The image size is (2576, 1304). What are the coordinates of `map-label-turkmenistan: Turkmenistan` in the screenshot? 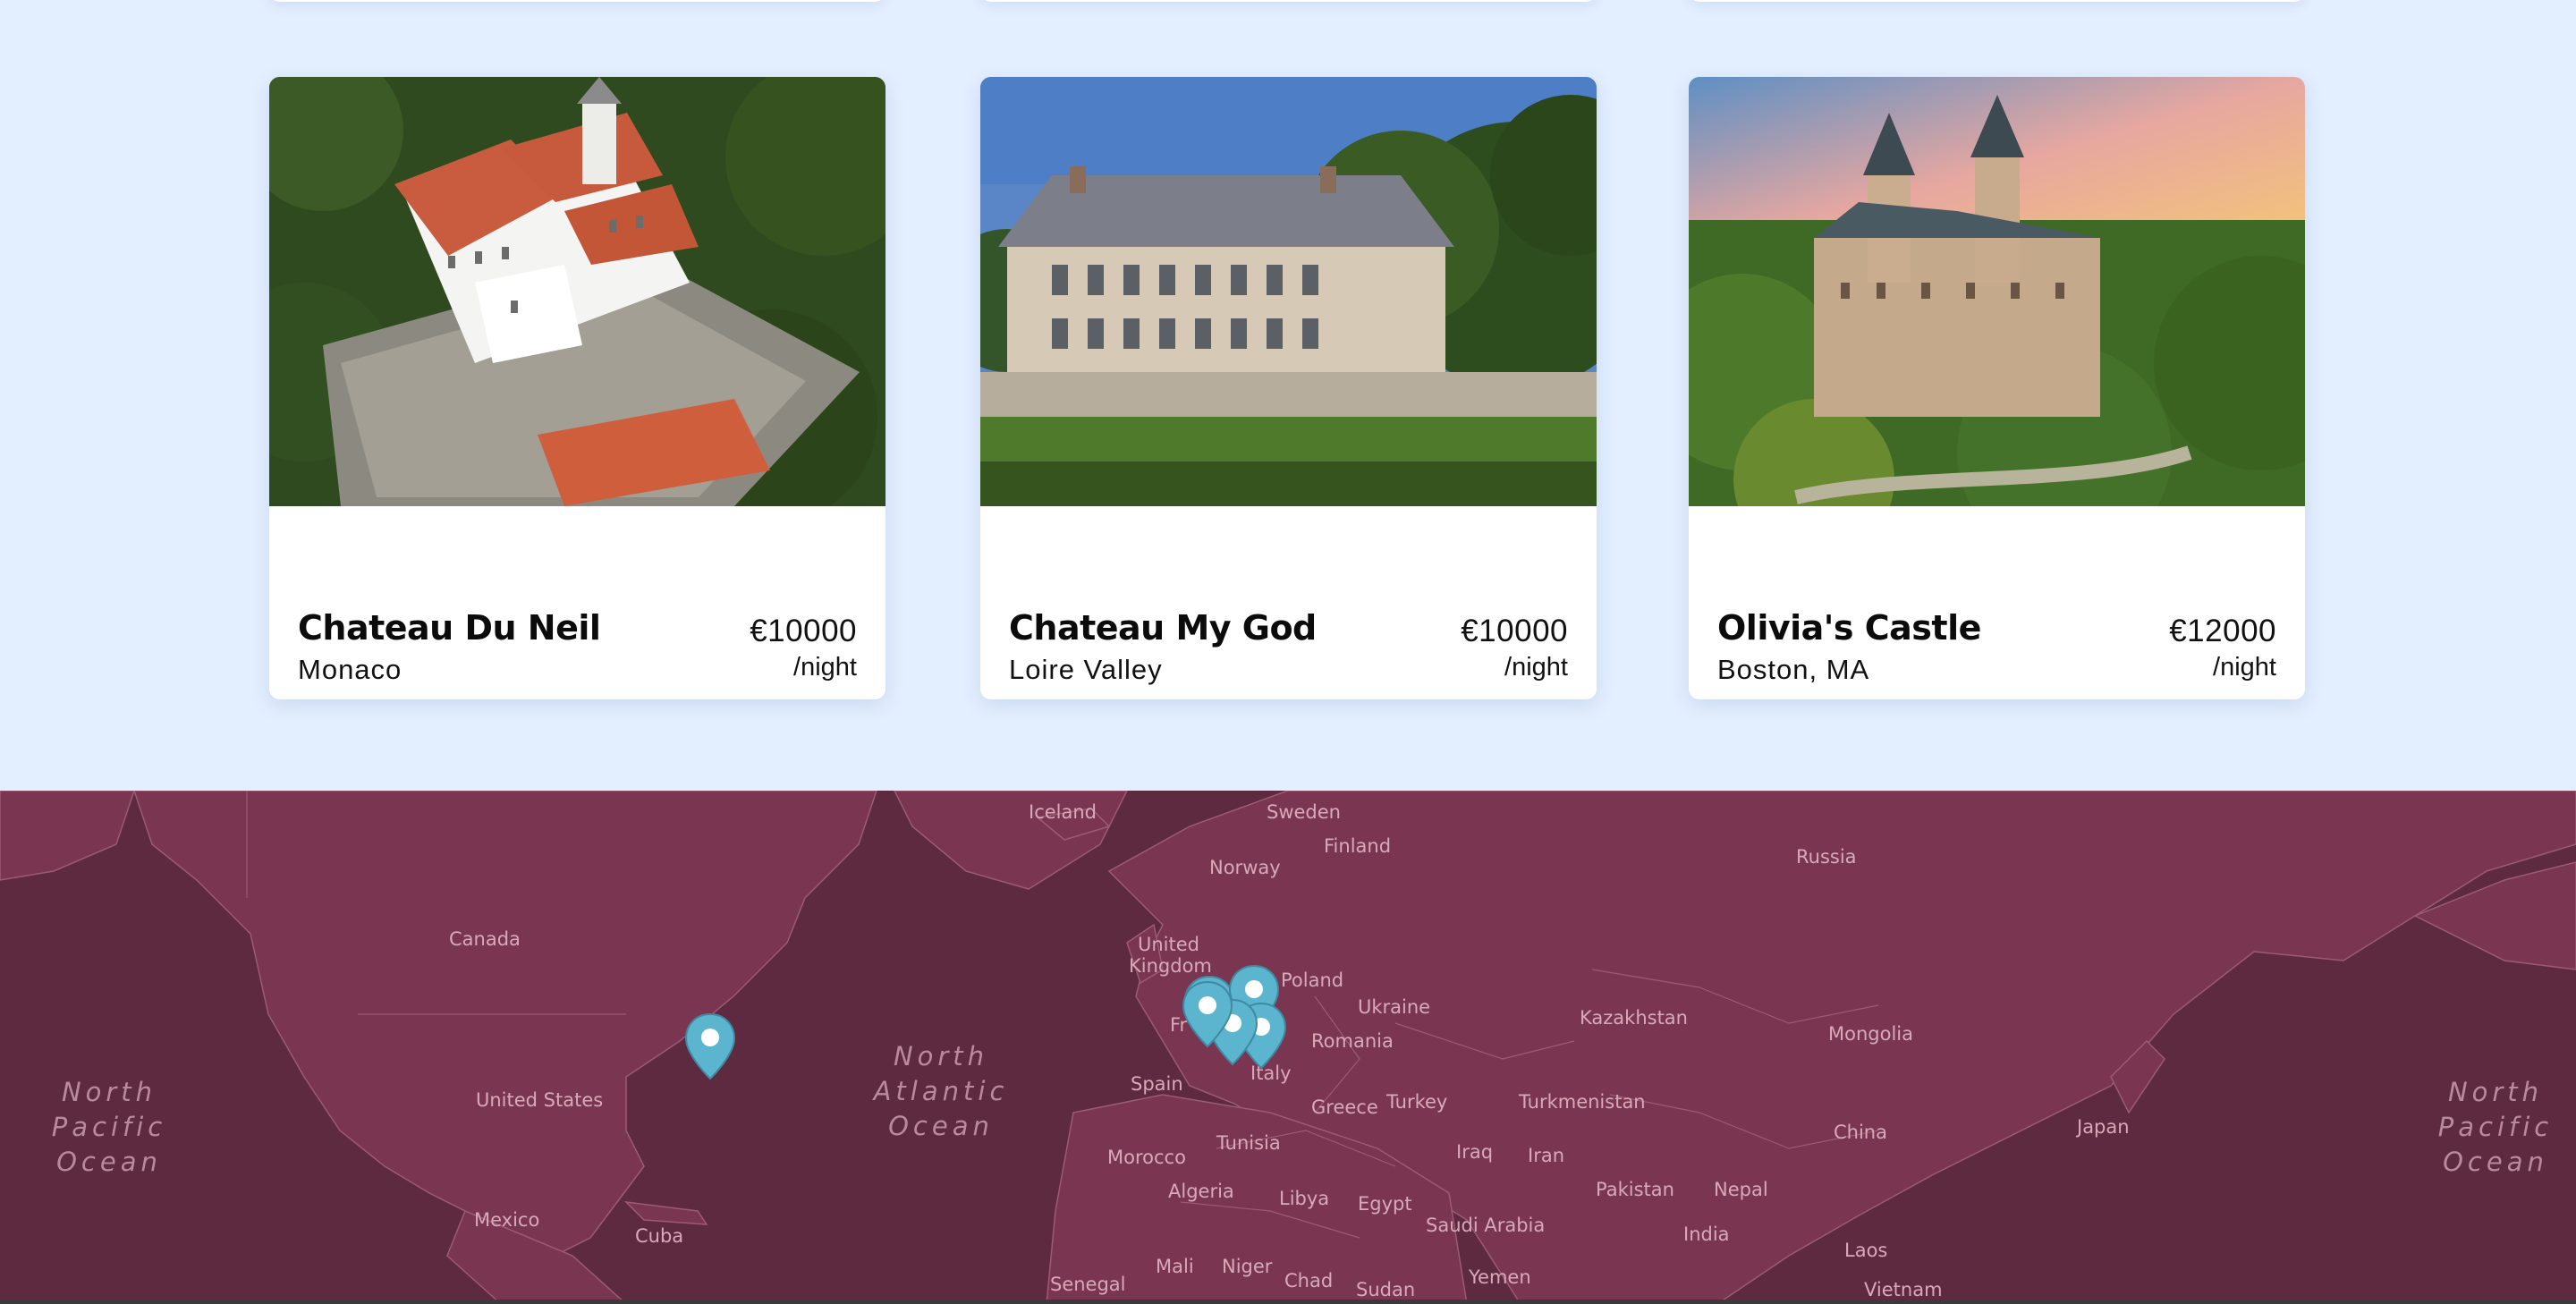 It's located at (1582, 1102).